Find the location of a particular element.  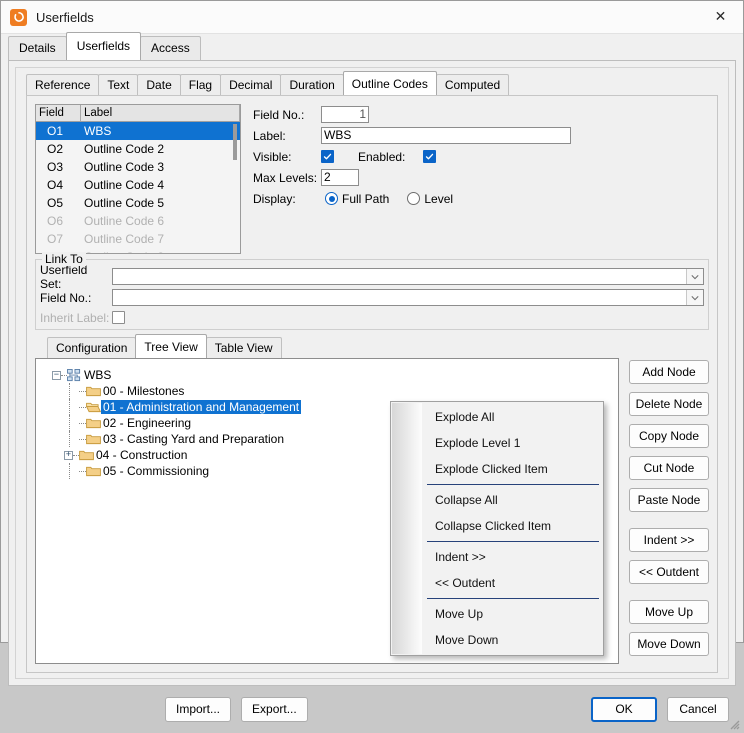

radio-level: Level is located at coordinates (430, 199).